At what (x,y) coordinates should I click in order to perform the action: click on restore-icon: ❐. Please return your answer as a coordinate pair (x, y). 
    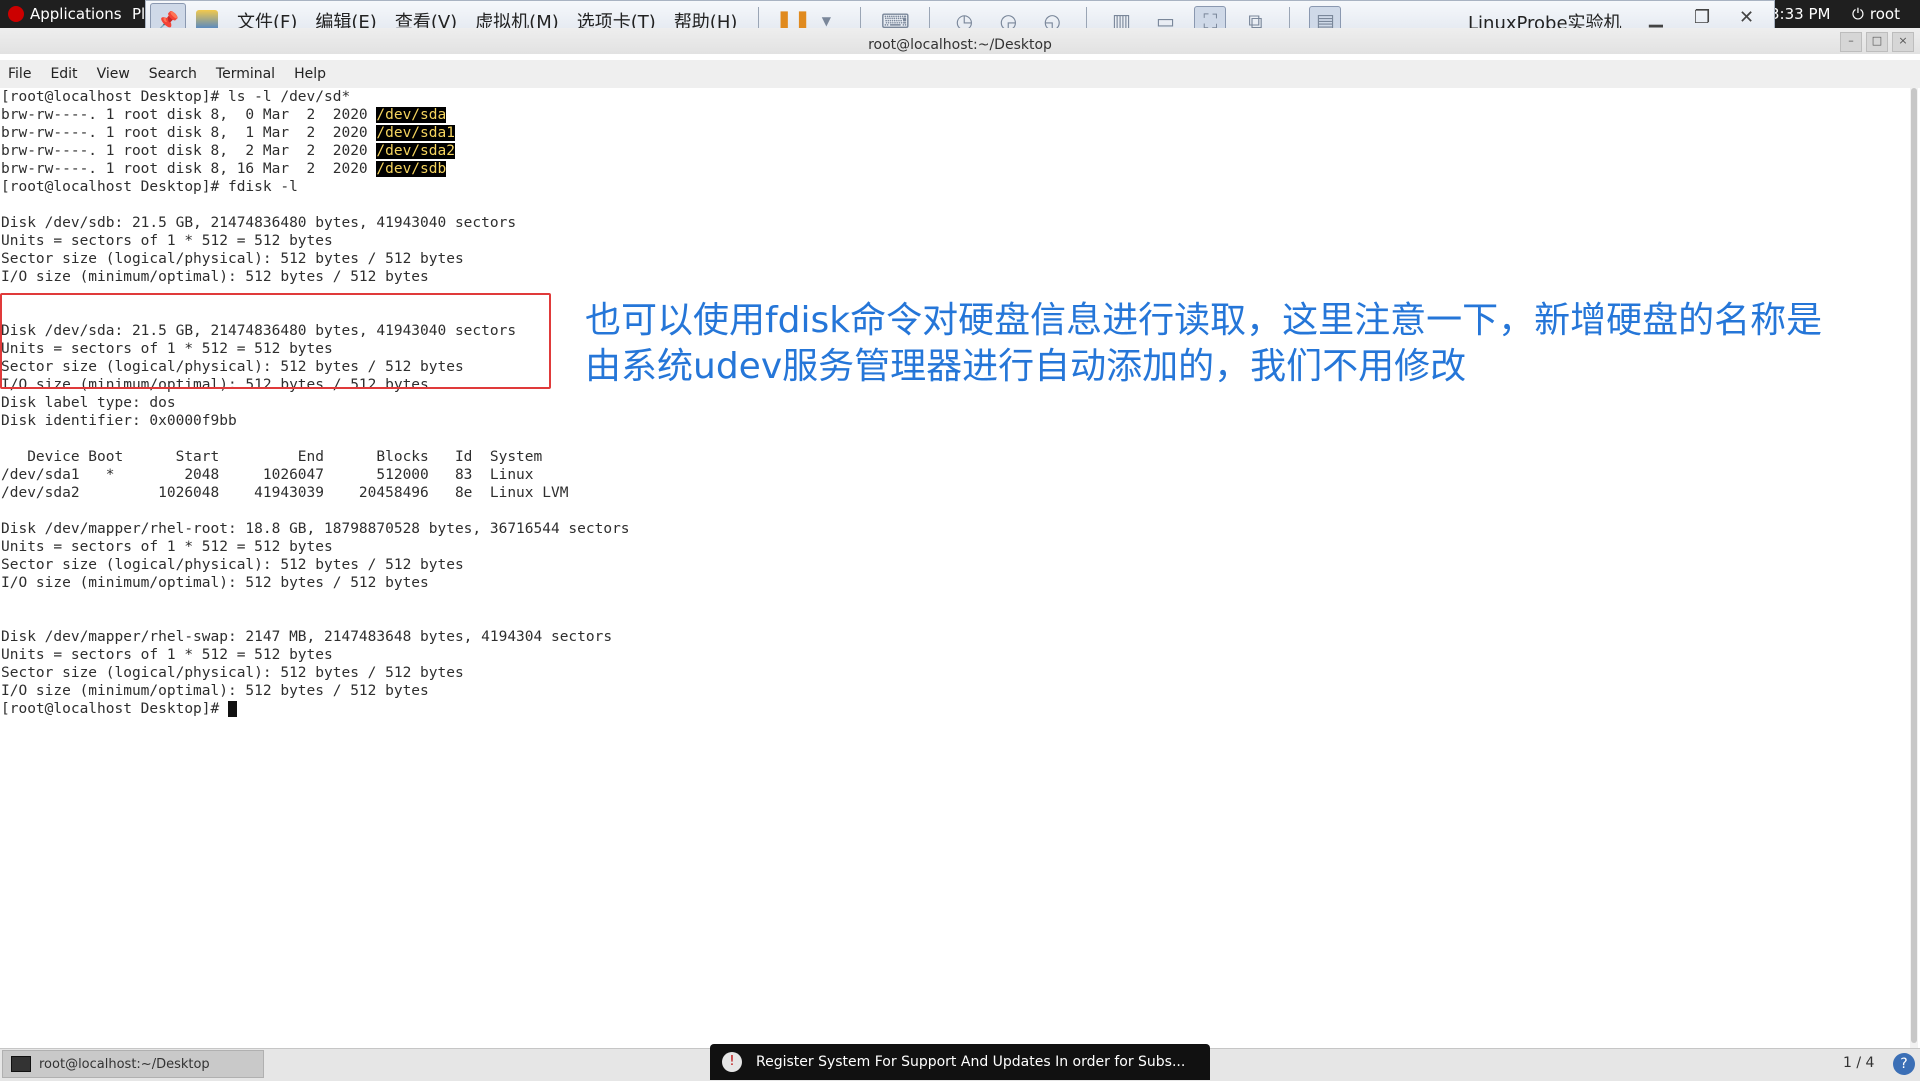
    Looking at the image, I should click on (1702, 17).